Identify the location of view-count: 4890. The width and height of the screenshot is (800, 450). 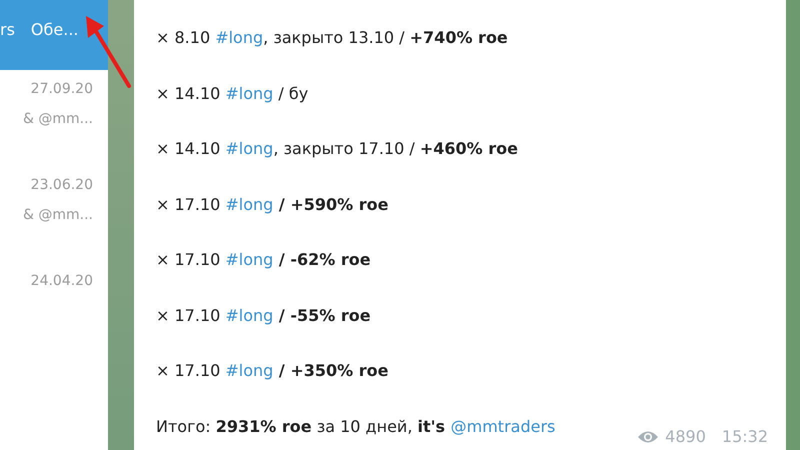
(685, 436).